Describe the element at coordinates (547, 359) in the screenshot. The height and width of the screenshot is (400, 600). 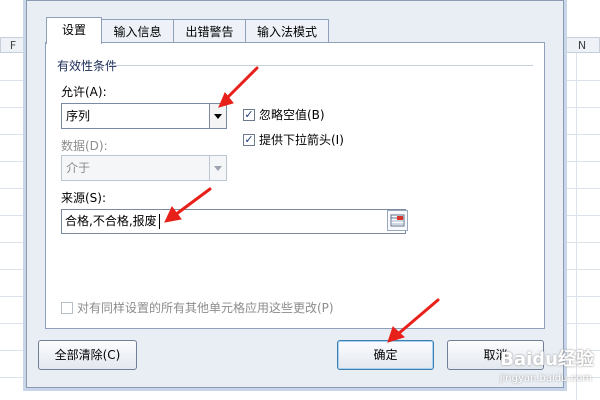
I see `watermark-logo: Baidu经验` at that location.